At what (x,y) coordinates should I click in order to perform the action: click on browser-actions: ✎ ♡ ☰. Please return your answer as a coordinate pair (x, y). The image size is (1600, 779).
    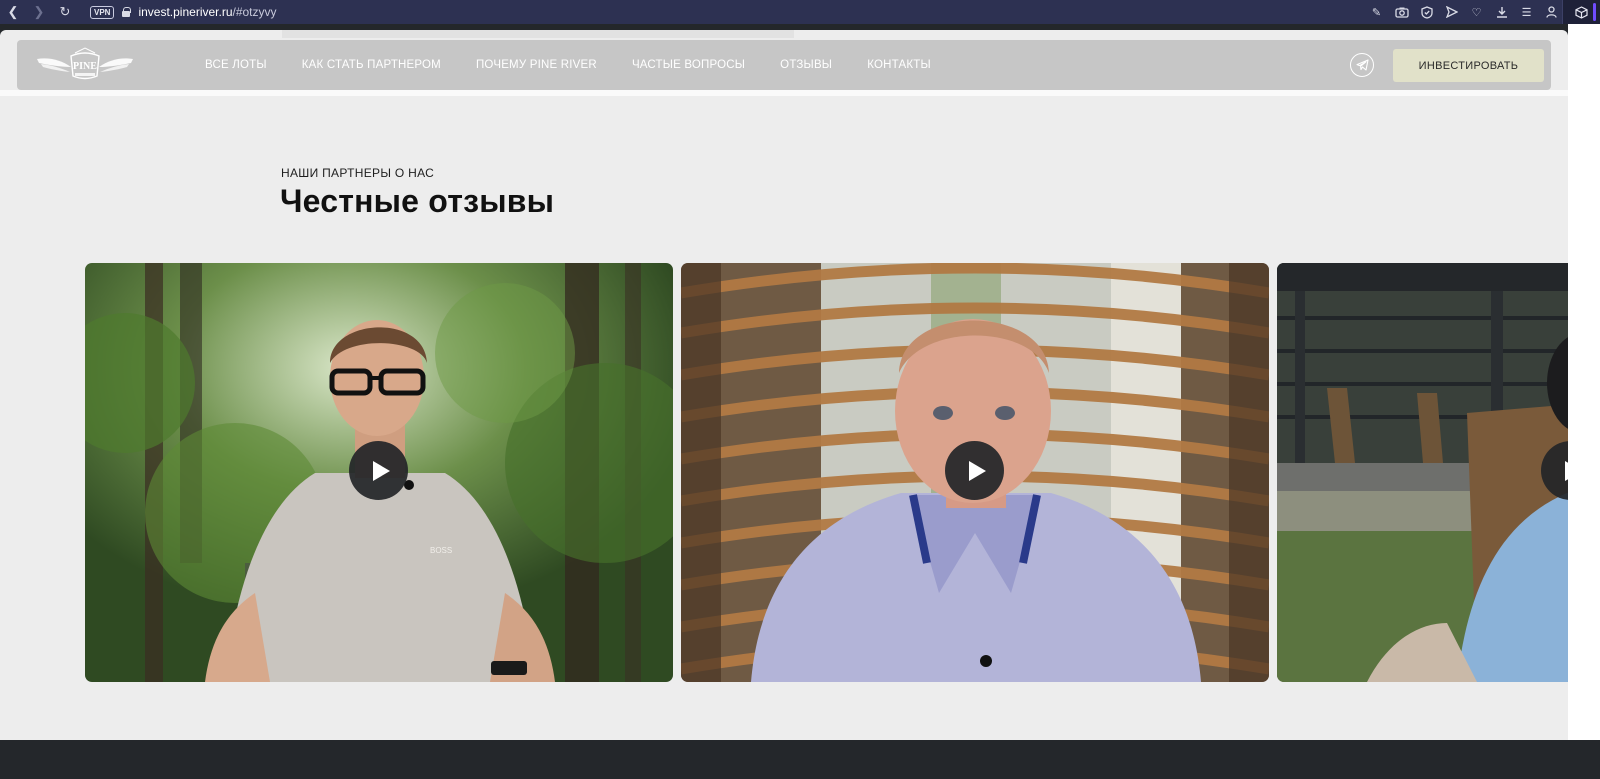
    Looking at the image, I should click on (1464, 12).